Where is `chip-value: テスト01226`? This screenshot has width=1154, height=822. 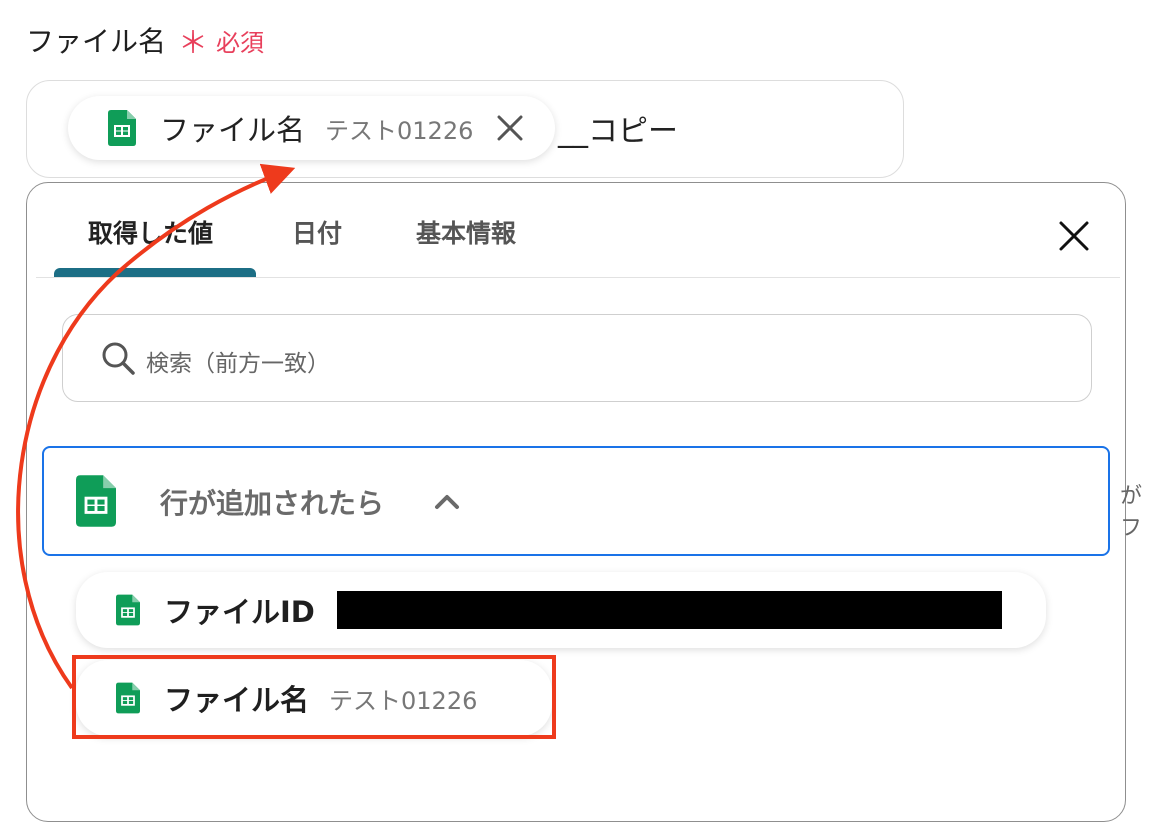 chip-value: テスト01226 is located at coordinates (399, 130).